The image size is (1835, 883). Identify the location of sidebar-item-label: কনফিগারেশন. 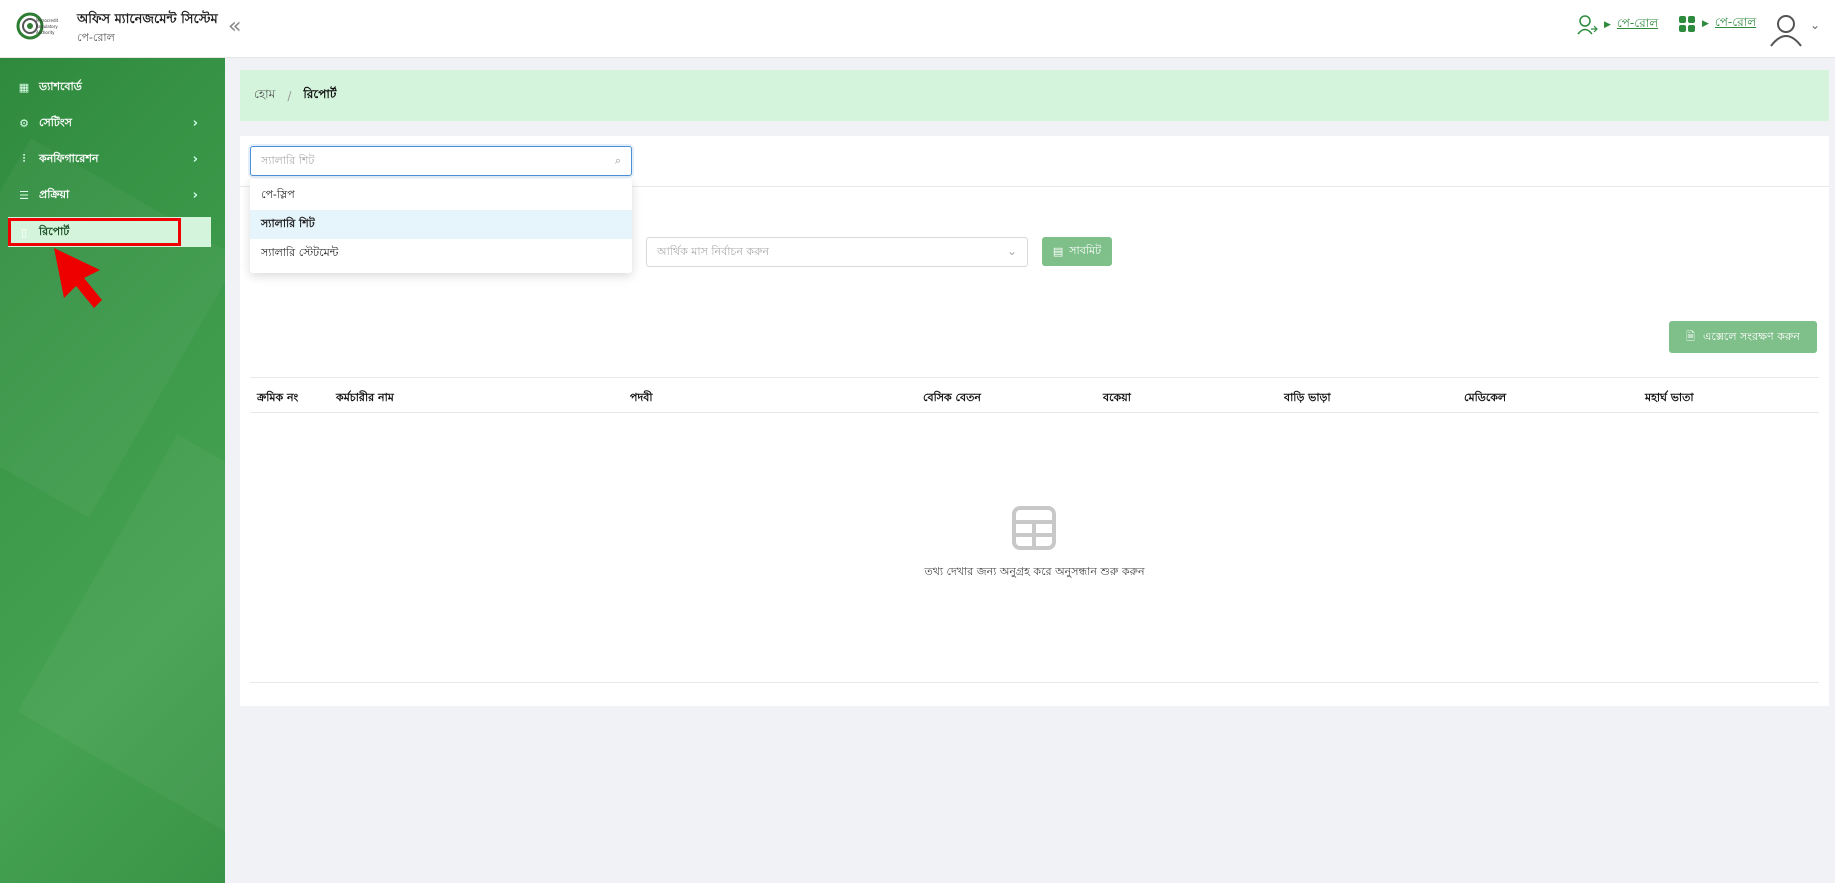
(69, 158).